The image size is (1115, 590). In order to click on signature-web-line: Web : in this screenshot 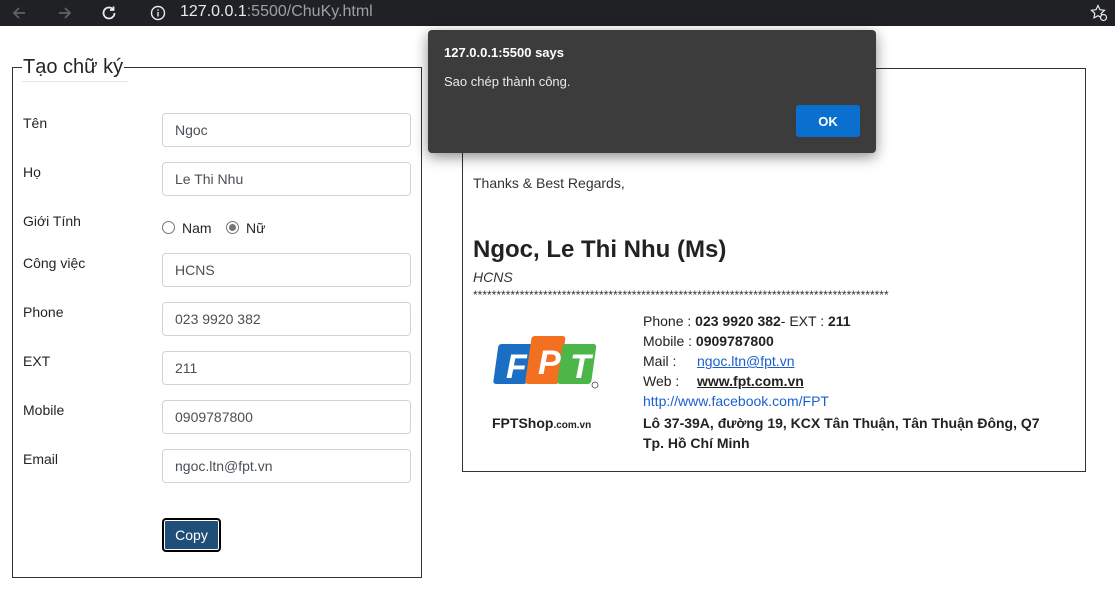, I will do `click(661, 381)`.